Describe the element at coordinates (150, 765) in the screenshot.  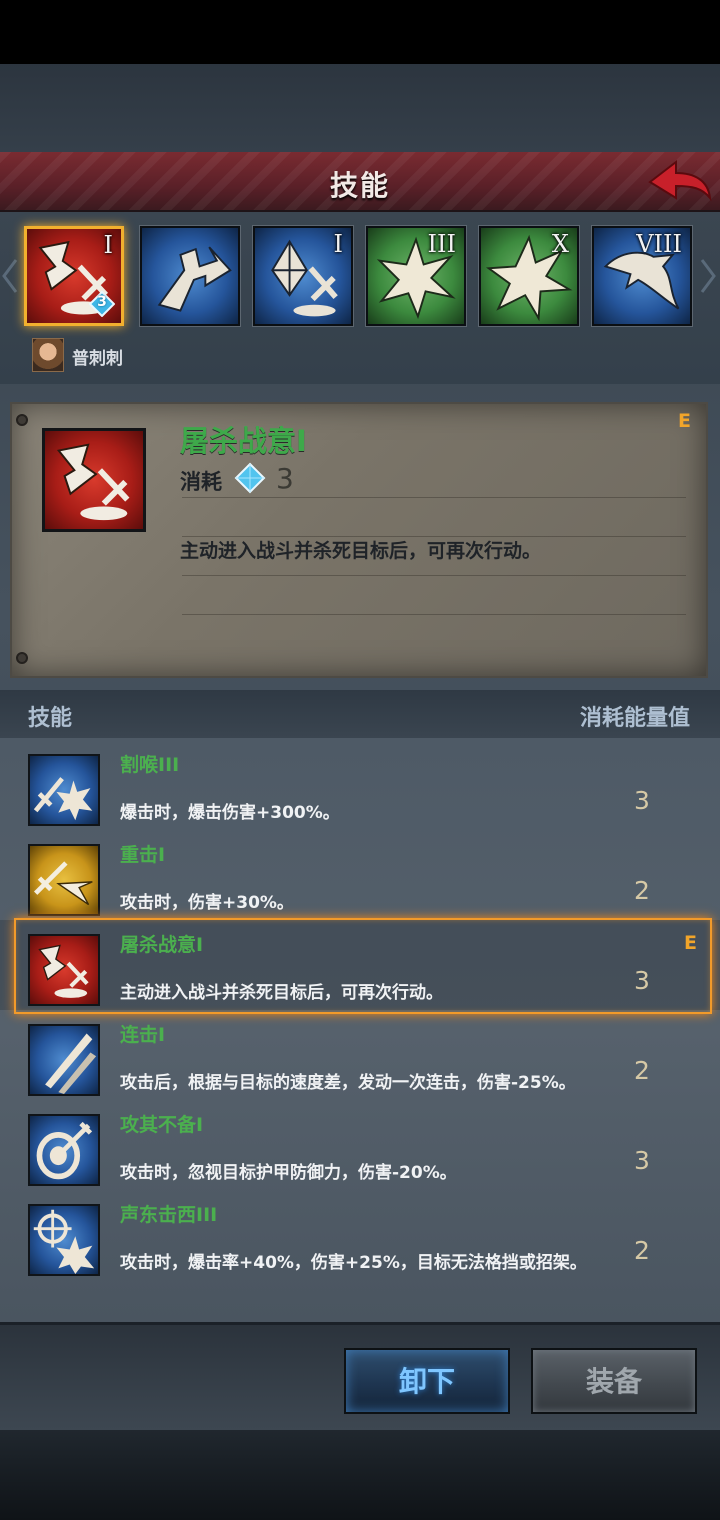
I see `skill-name: 割喉III` at that location.